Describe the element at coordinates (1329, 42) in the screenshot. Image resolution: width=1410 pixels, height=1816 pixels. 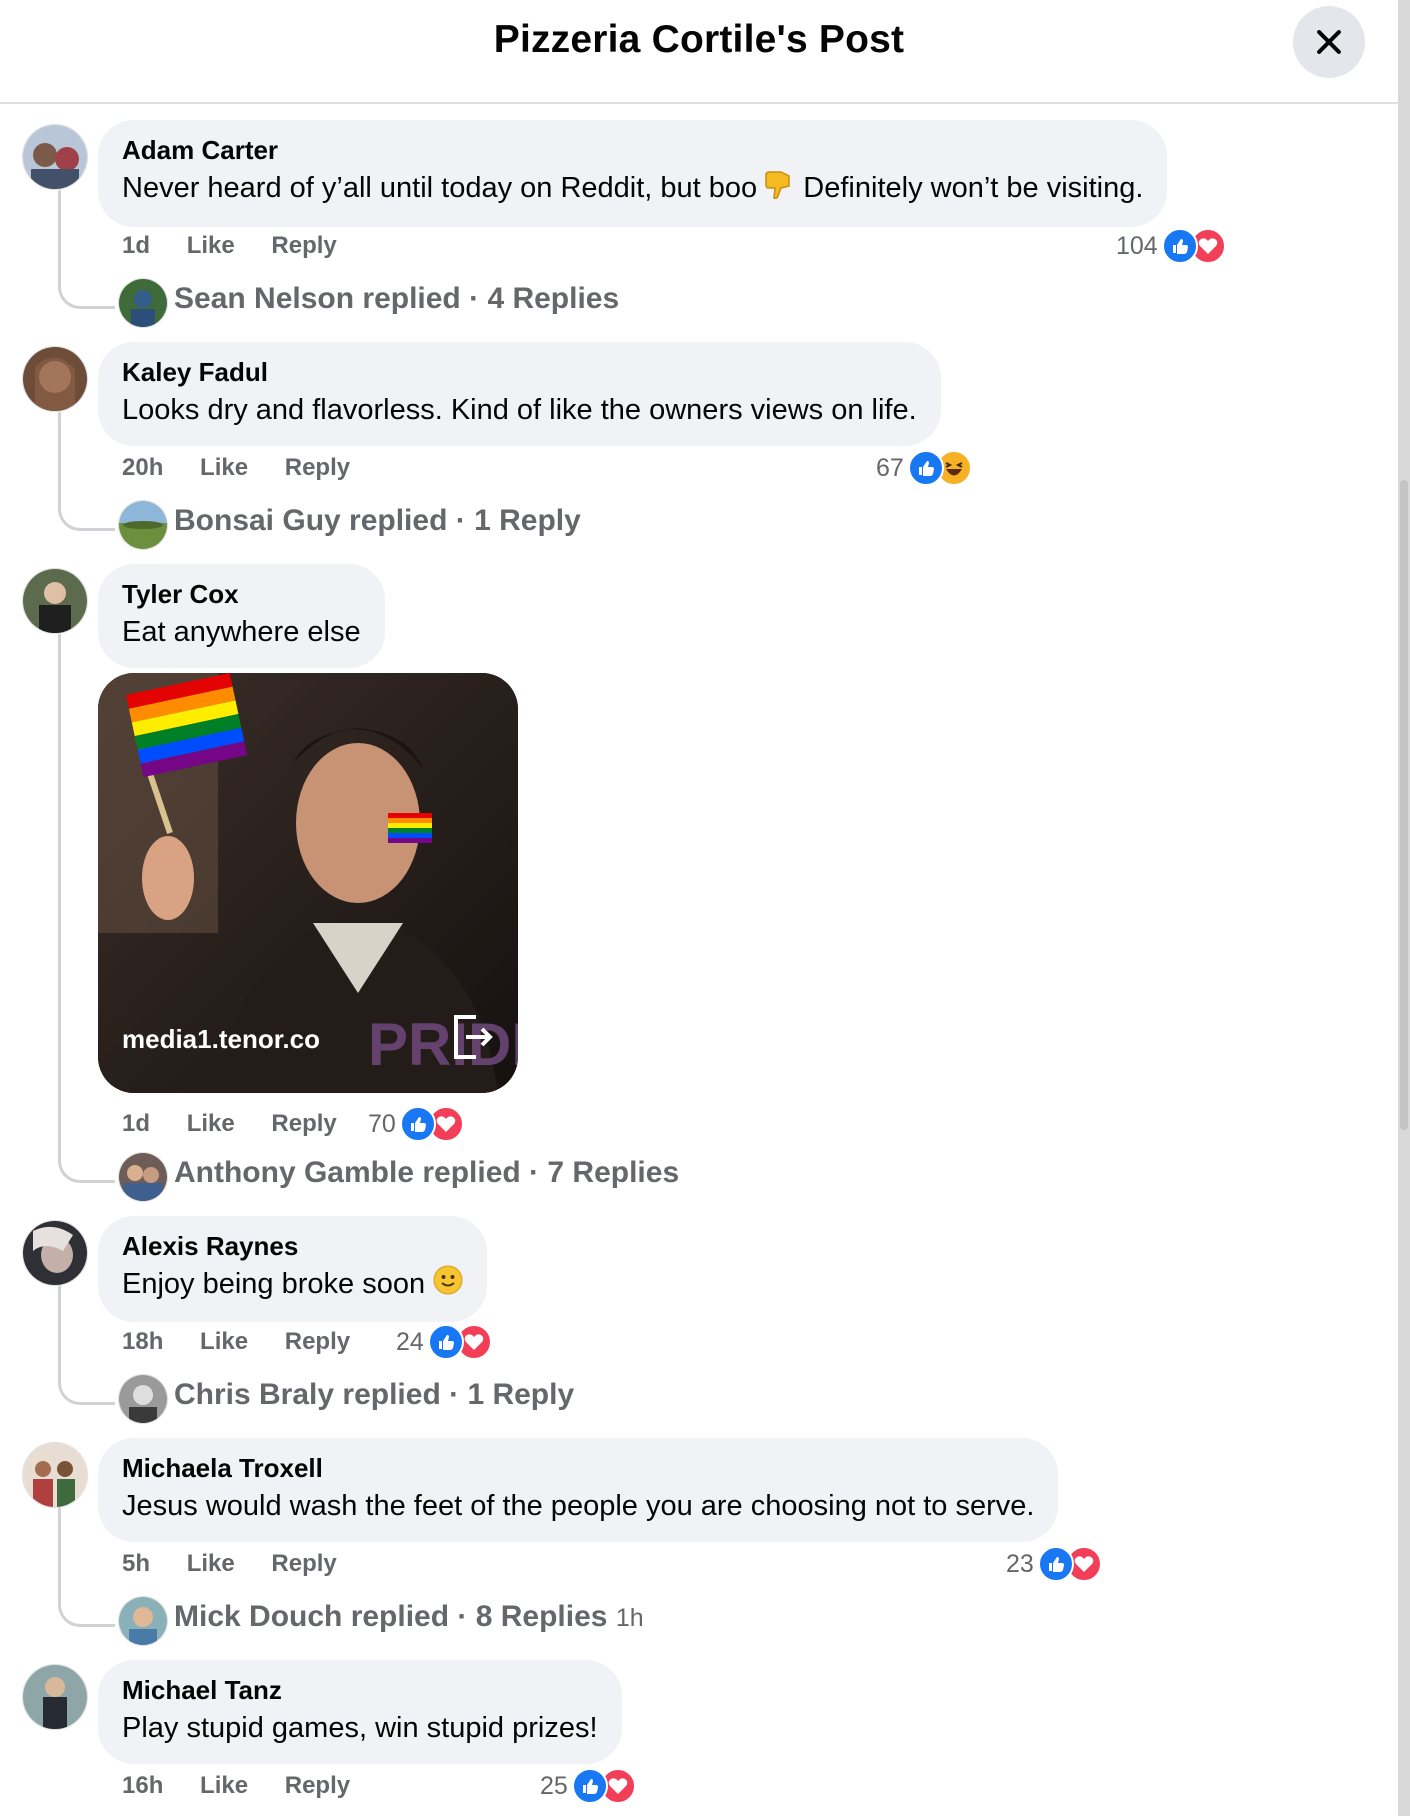
I see `close-button` at that location.